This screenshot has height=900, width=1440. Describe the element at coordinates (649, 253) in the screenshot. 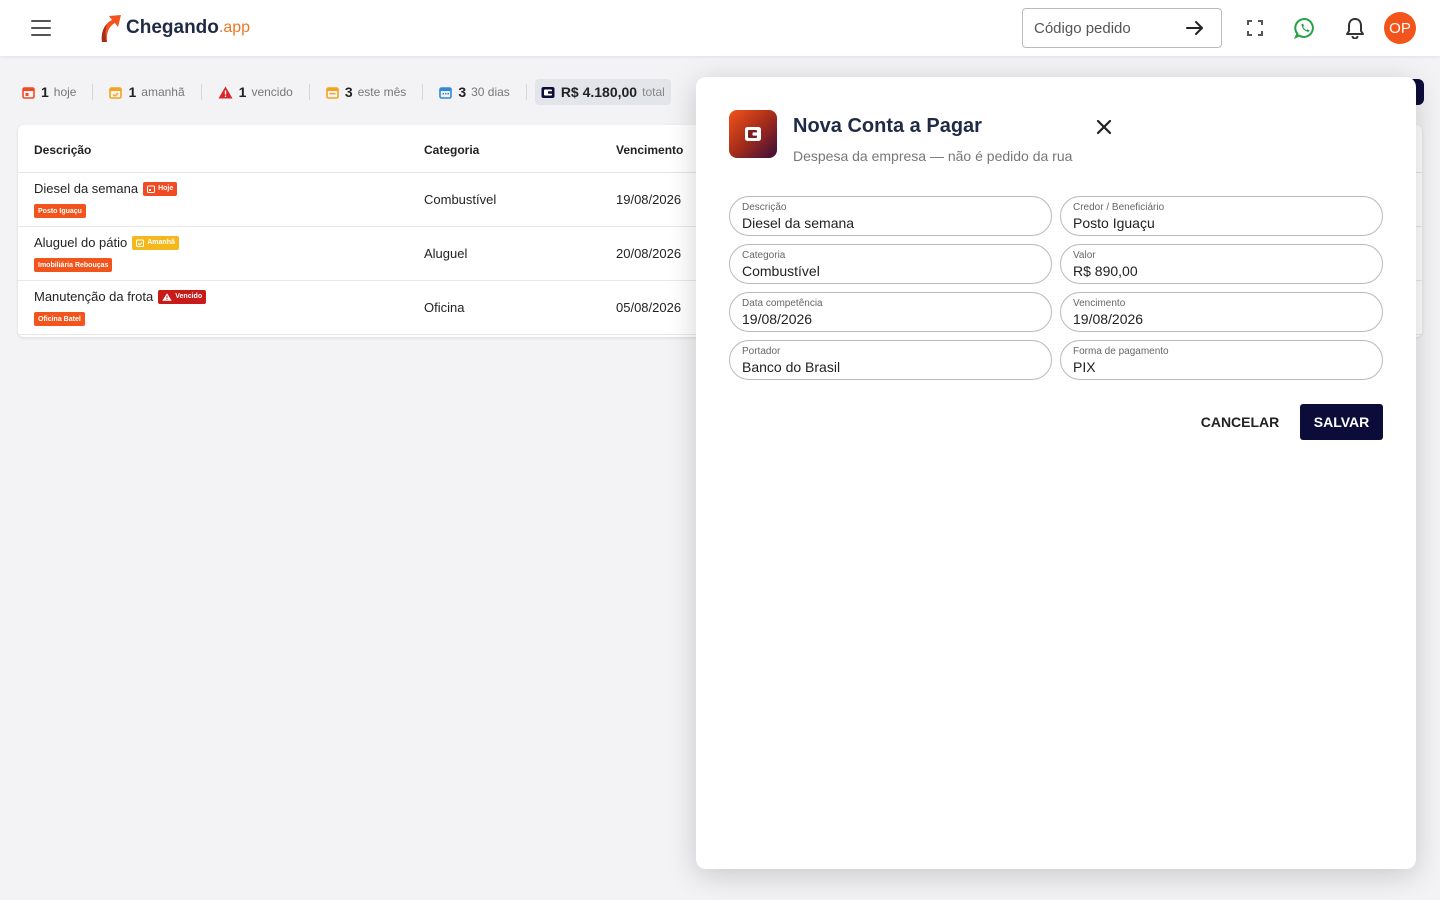

I see `row-due-date: 20/08/2026` at that location.